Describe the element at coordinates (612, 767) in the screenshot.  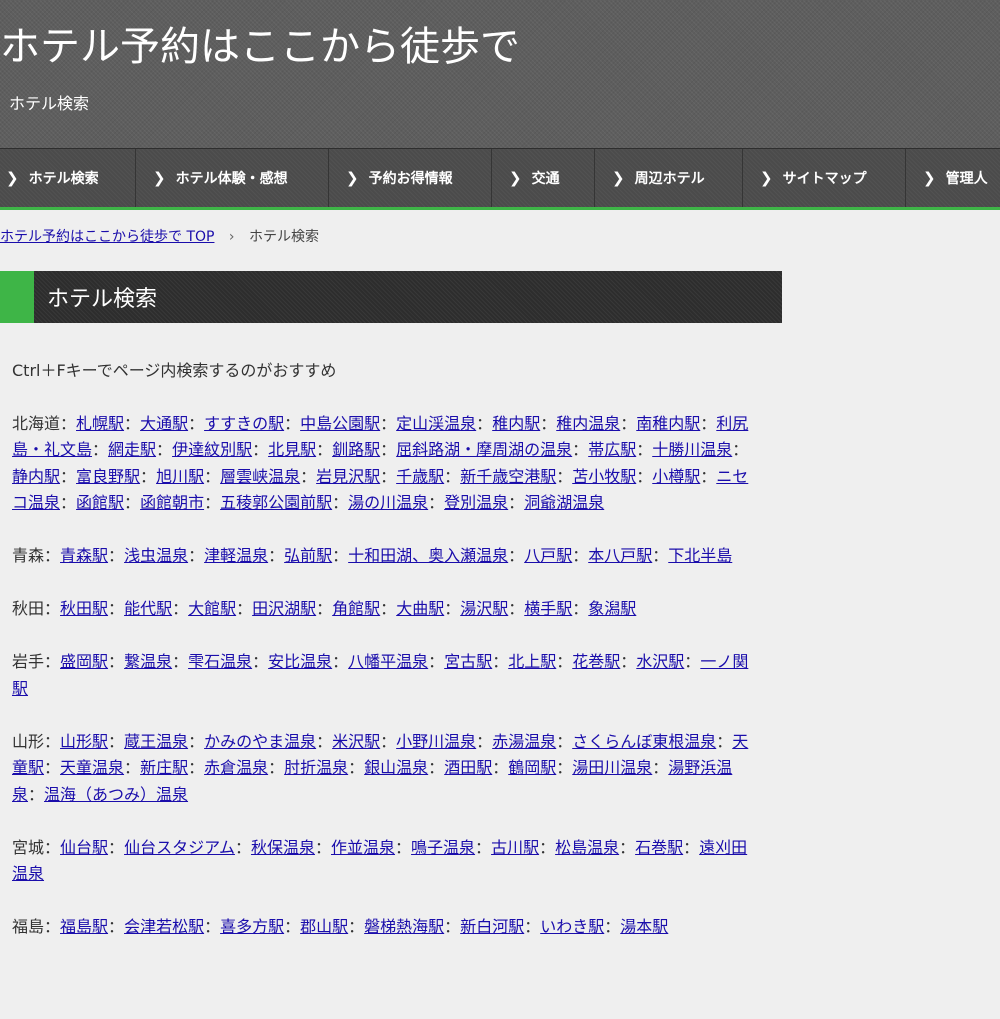
I see `location-link: 湯田川温泉` at that location.